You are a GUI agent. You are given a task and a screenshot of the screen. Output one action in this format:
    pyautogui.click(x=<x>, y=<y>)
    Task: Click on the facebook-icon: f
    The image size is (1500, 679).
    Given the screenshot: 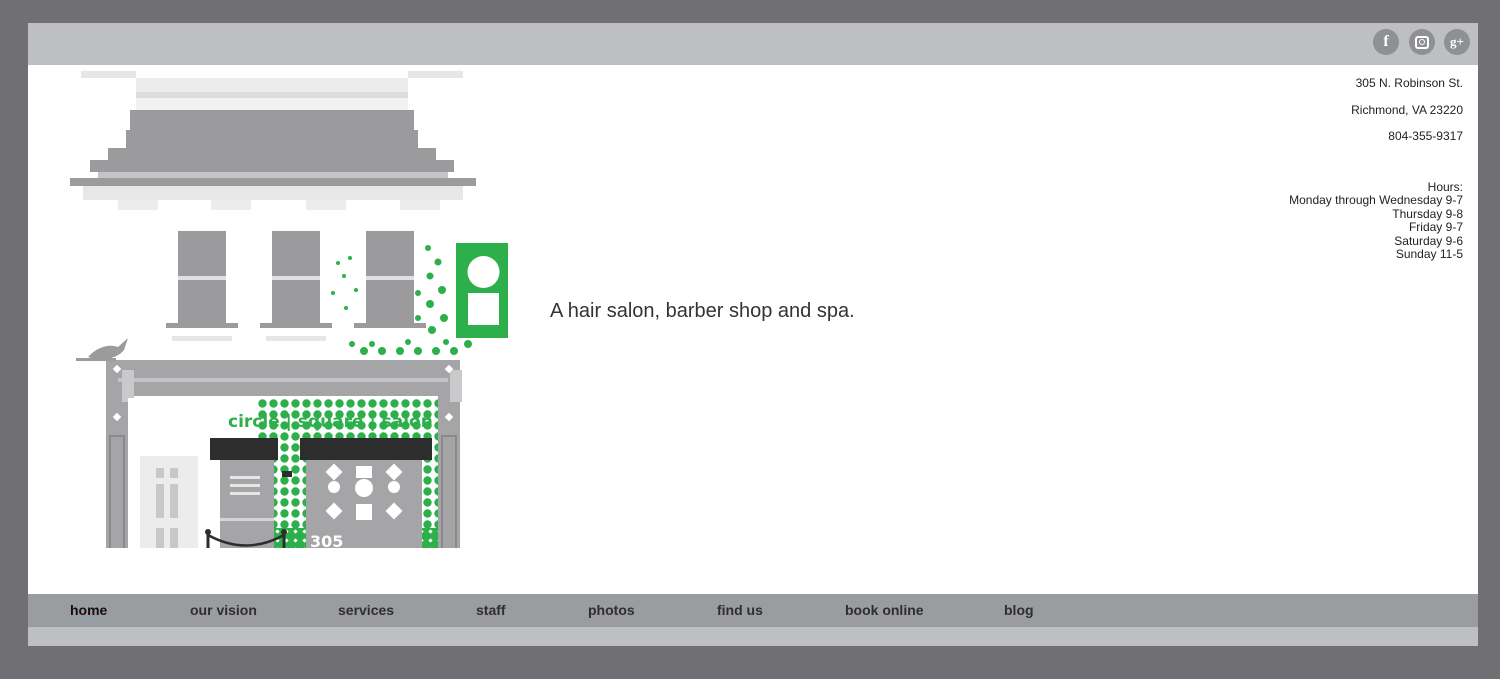 What is the action you would take?
    pyautogui.click(x=1386, y=42)
    